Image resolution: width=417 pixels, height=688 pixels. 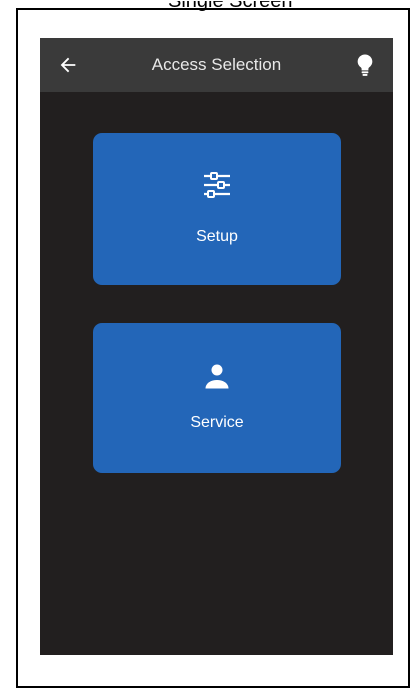 I want to click on help-button, so click(x=365, y=65).